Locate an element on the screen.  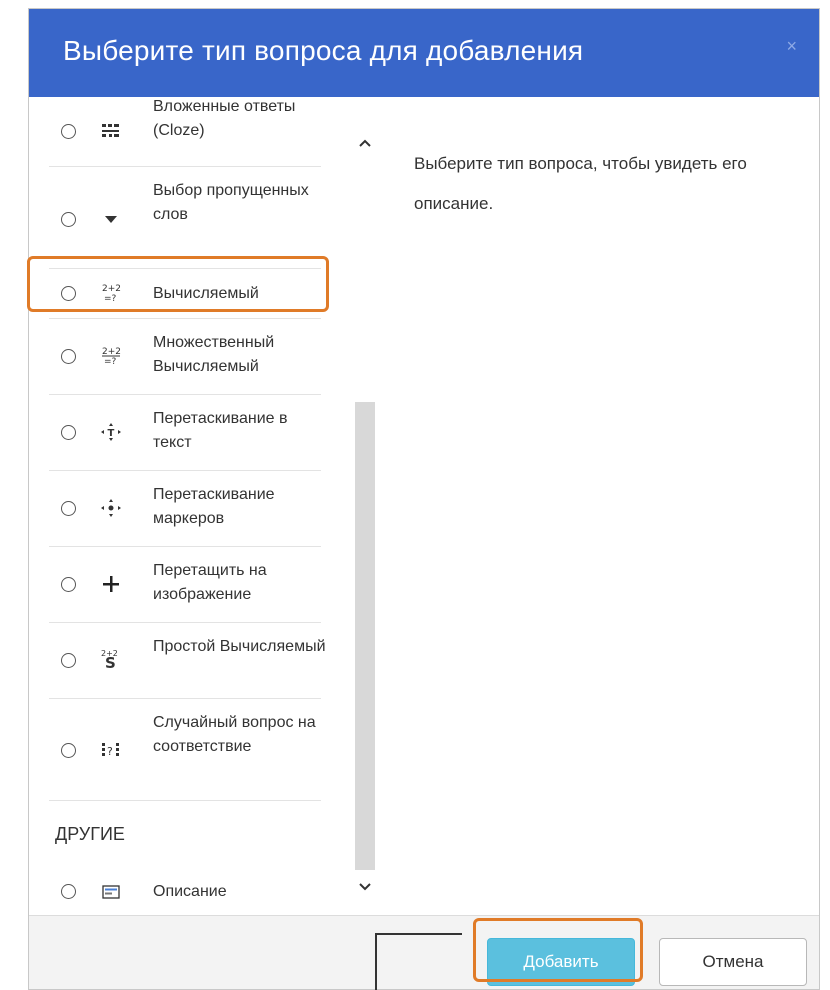
list-item: Описание is located at coordinates (185, 891).